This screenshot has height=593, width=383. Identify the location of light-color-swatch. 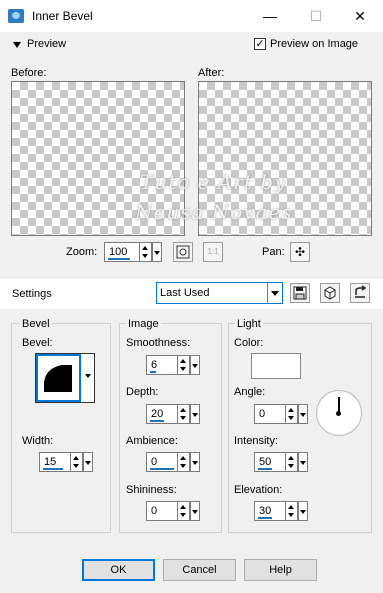
(276, 366).